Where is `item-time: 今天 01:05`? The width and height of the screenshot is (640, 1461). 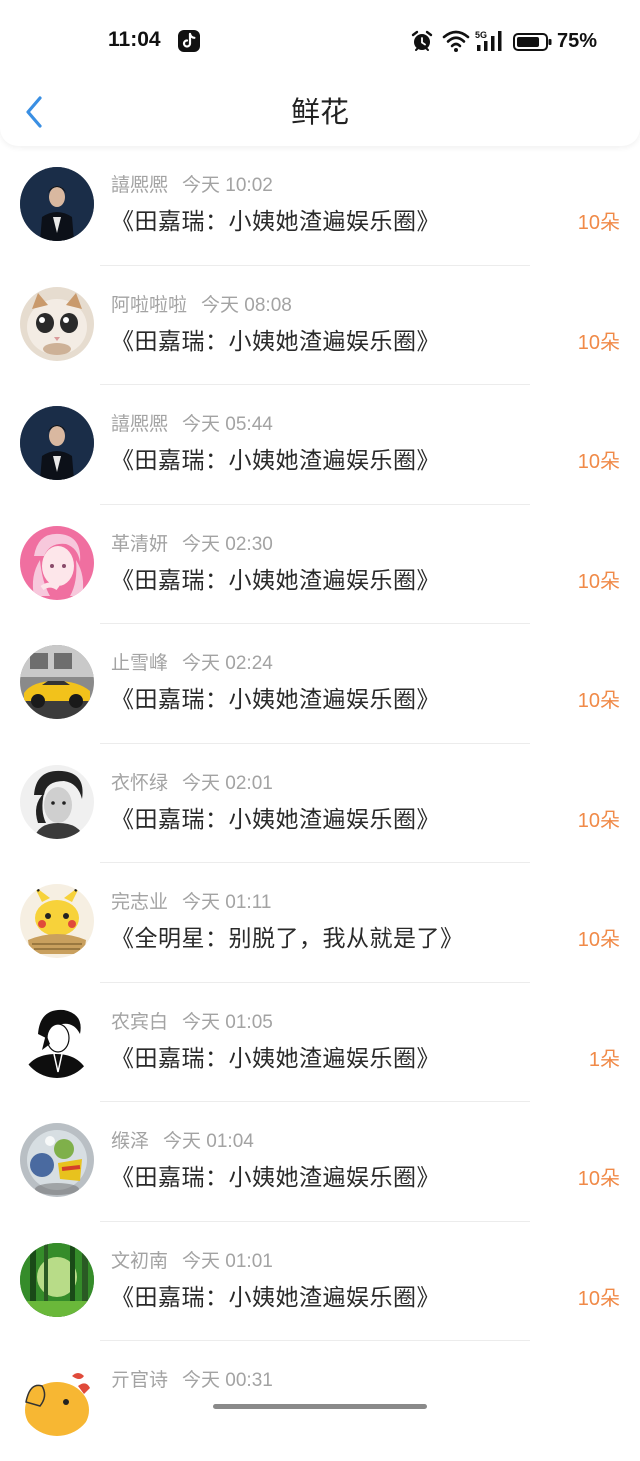 item-time: 今天 01:05 is located at coordinates (227, 1022).